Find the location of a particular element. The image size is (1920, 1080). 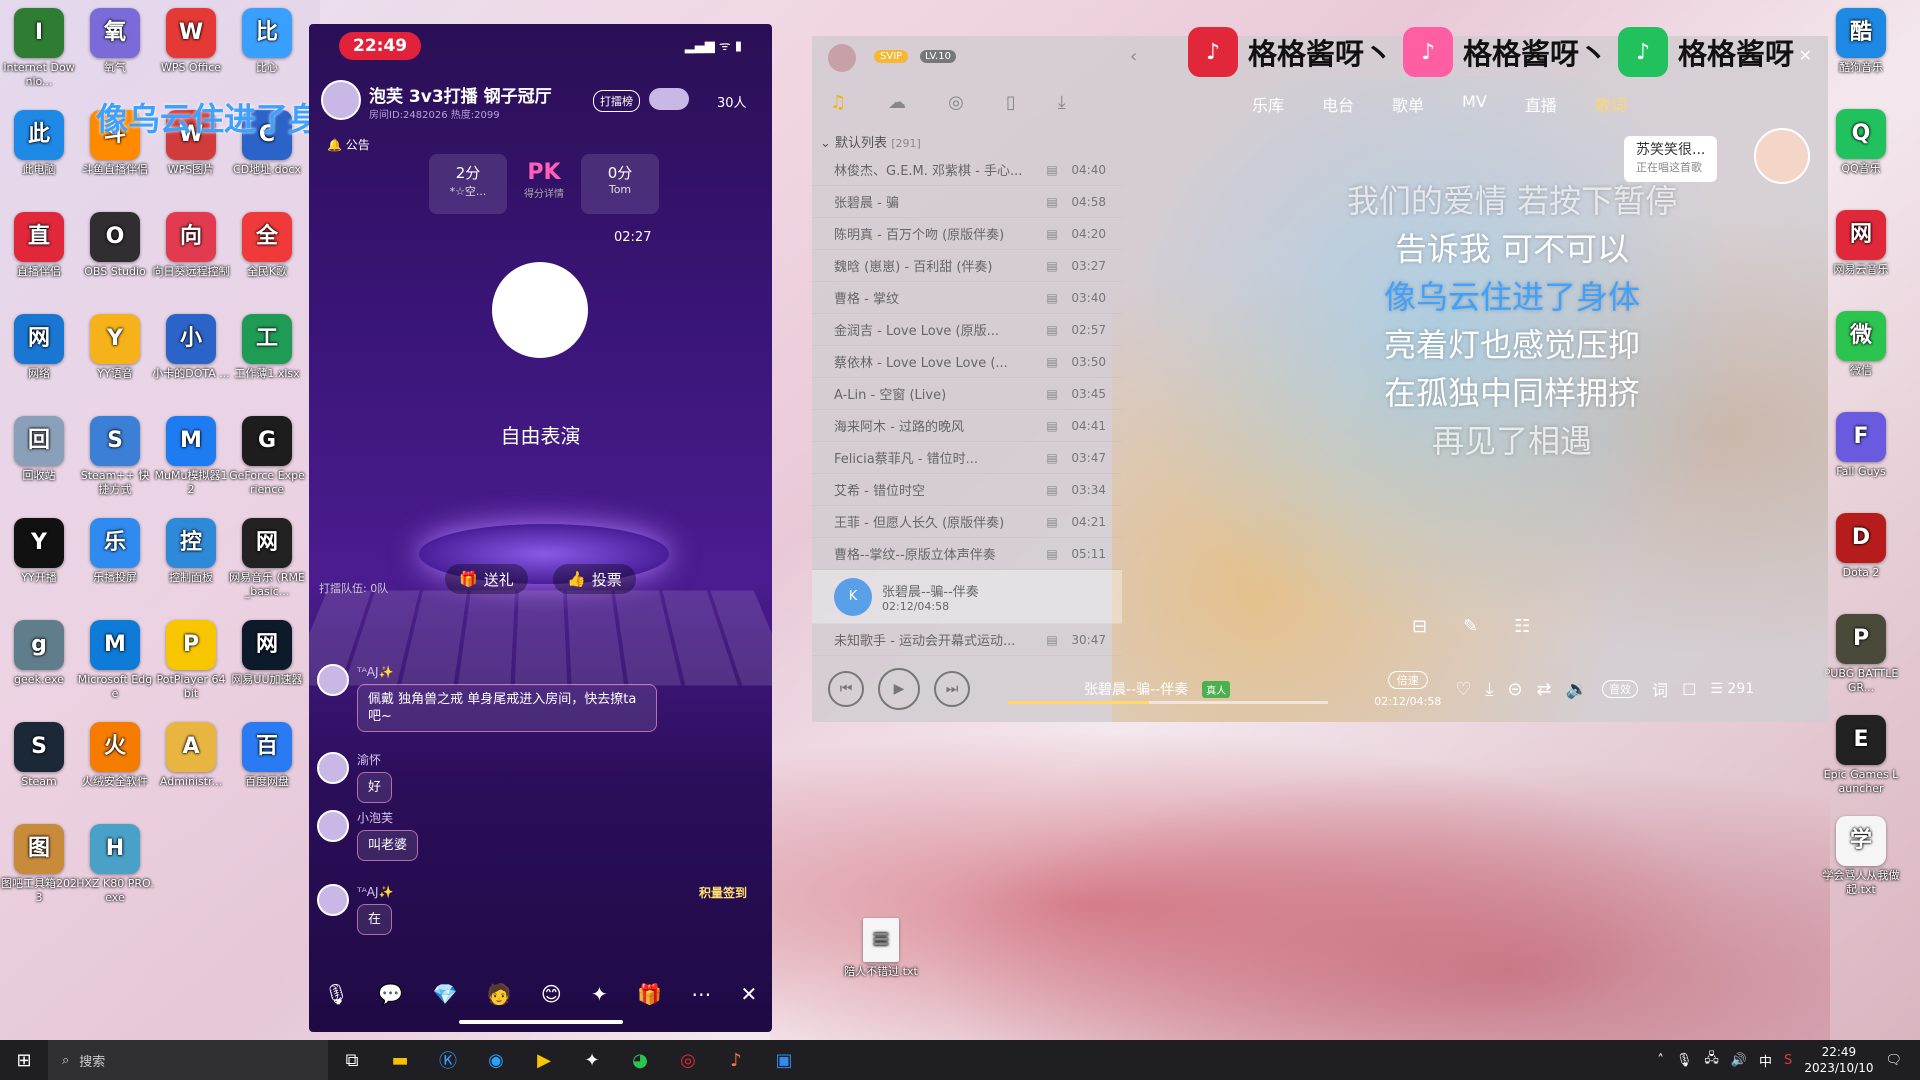

ime-indicator: 中 is located at coordinates (1765, 1060).